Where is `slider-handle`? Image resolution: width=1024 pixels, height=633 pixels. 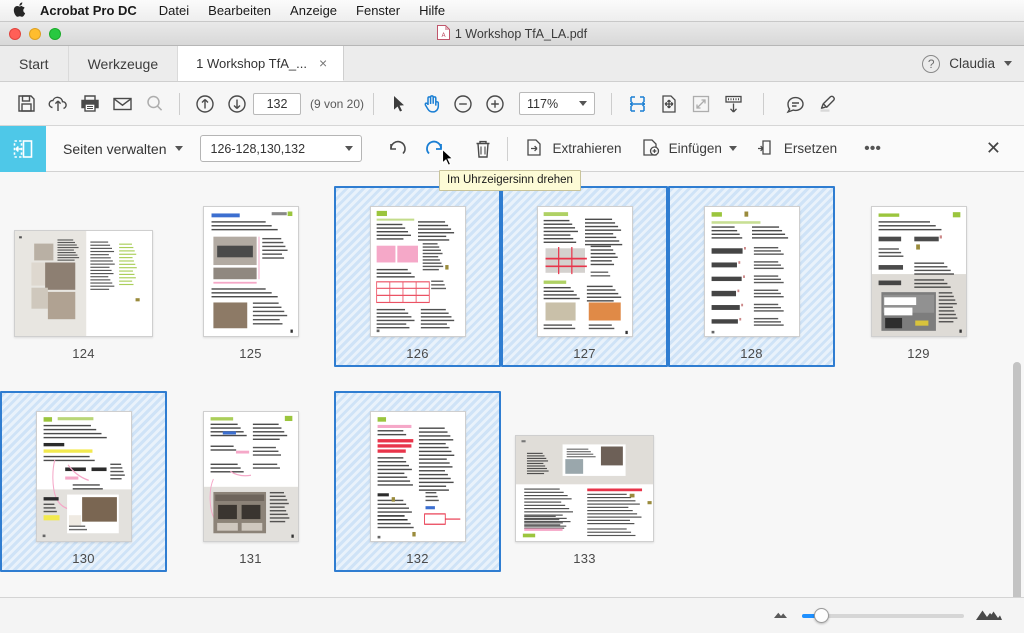 slider-handle is located at coordinates (821, 615).